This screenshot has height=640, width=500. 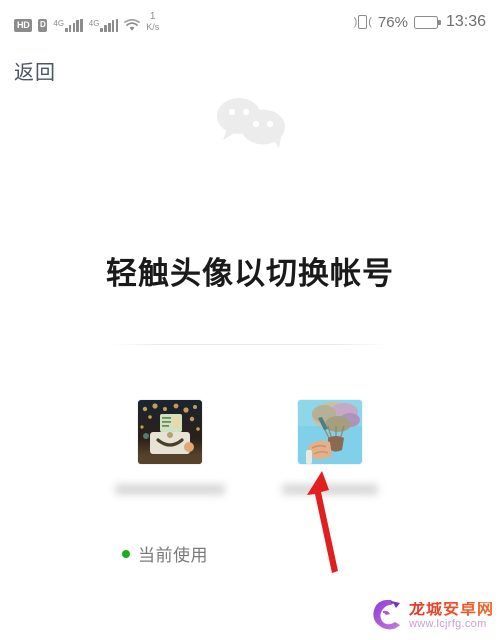 I want to click on sim-card-icon: D, so click(x=43, y=25).